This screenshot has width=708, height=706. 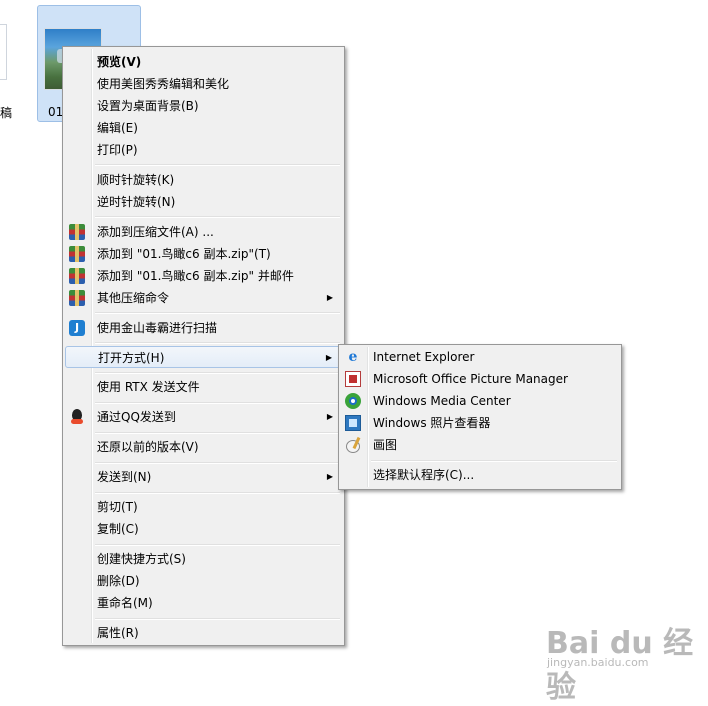 I want to click on menu-item-label: Microsoft Office Picture Manager, so click(x=470, y=379).